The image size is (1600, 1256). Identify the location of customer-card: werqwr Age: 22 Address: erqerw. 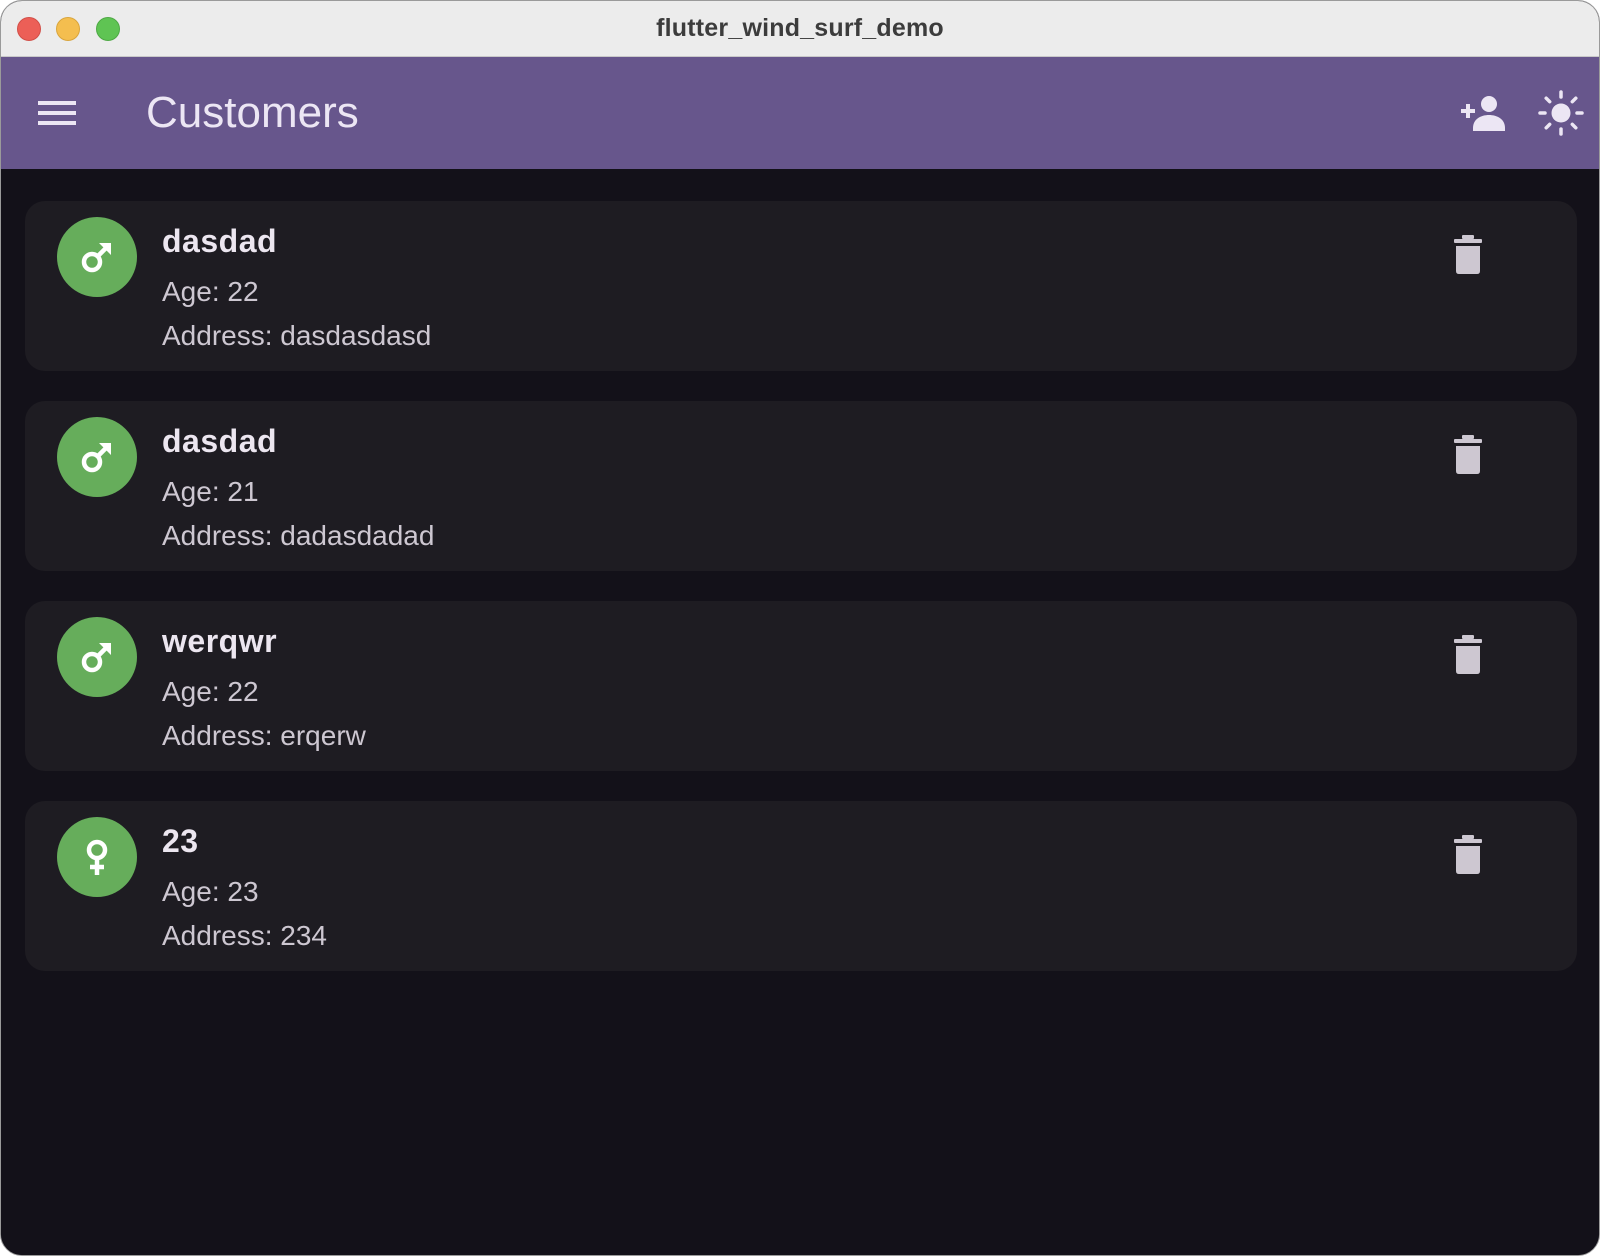
(801, 686).